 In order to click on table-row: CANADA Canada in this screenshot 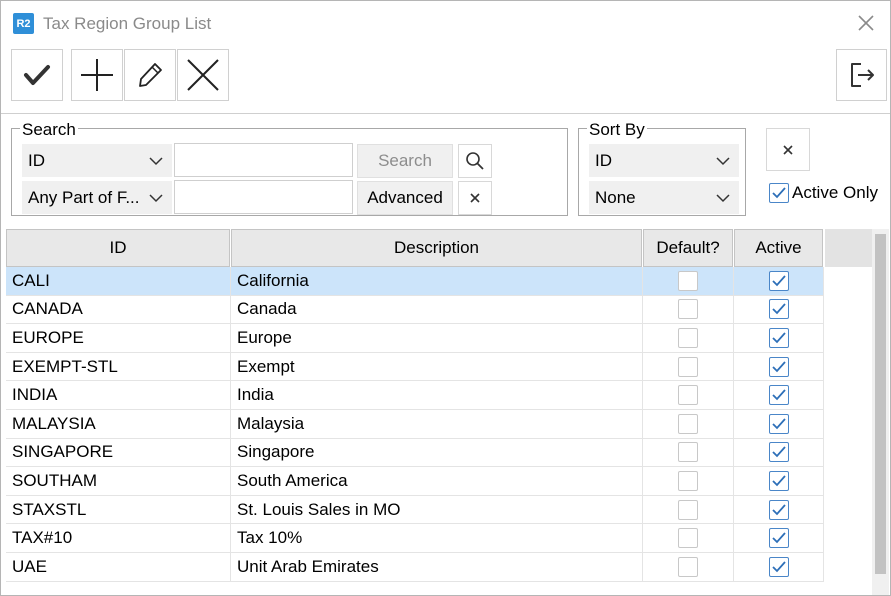, I will do `click(415, 310)`.